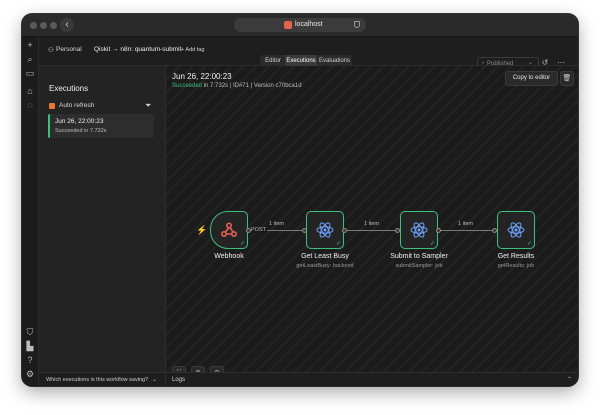  What do you see at coordinates (76, 105) in the screenshot?
I see `auto-refresh-label: Auto refresh` at bounding box center [76, 105].